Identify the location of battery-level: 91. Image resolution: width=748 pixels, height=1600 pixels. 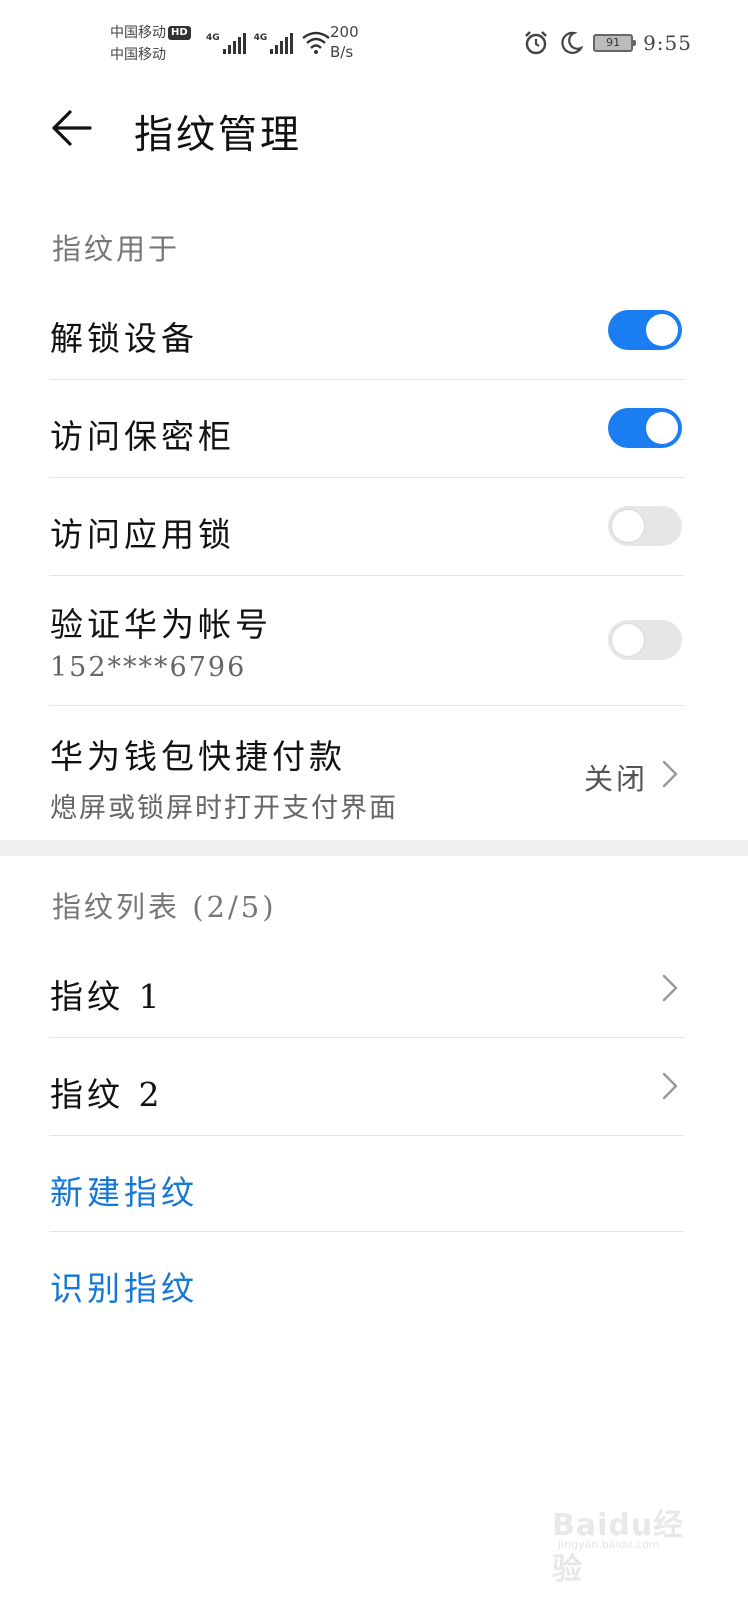
(613, 42).